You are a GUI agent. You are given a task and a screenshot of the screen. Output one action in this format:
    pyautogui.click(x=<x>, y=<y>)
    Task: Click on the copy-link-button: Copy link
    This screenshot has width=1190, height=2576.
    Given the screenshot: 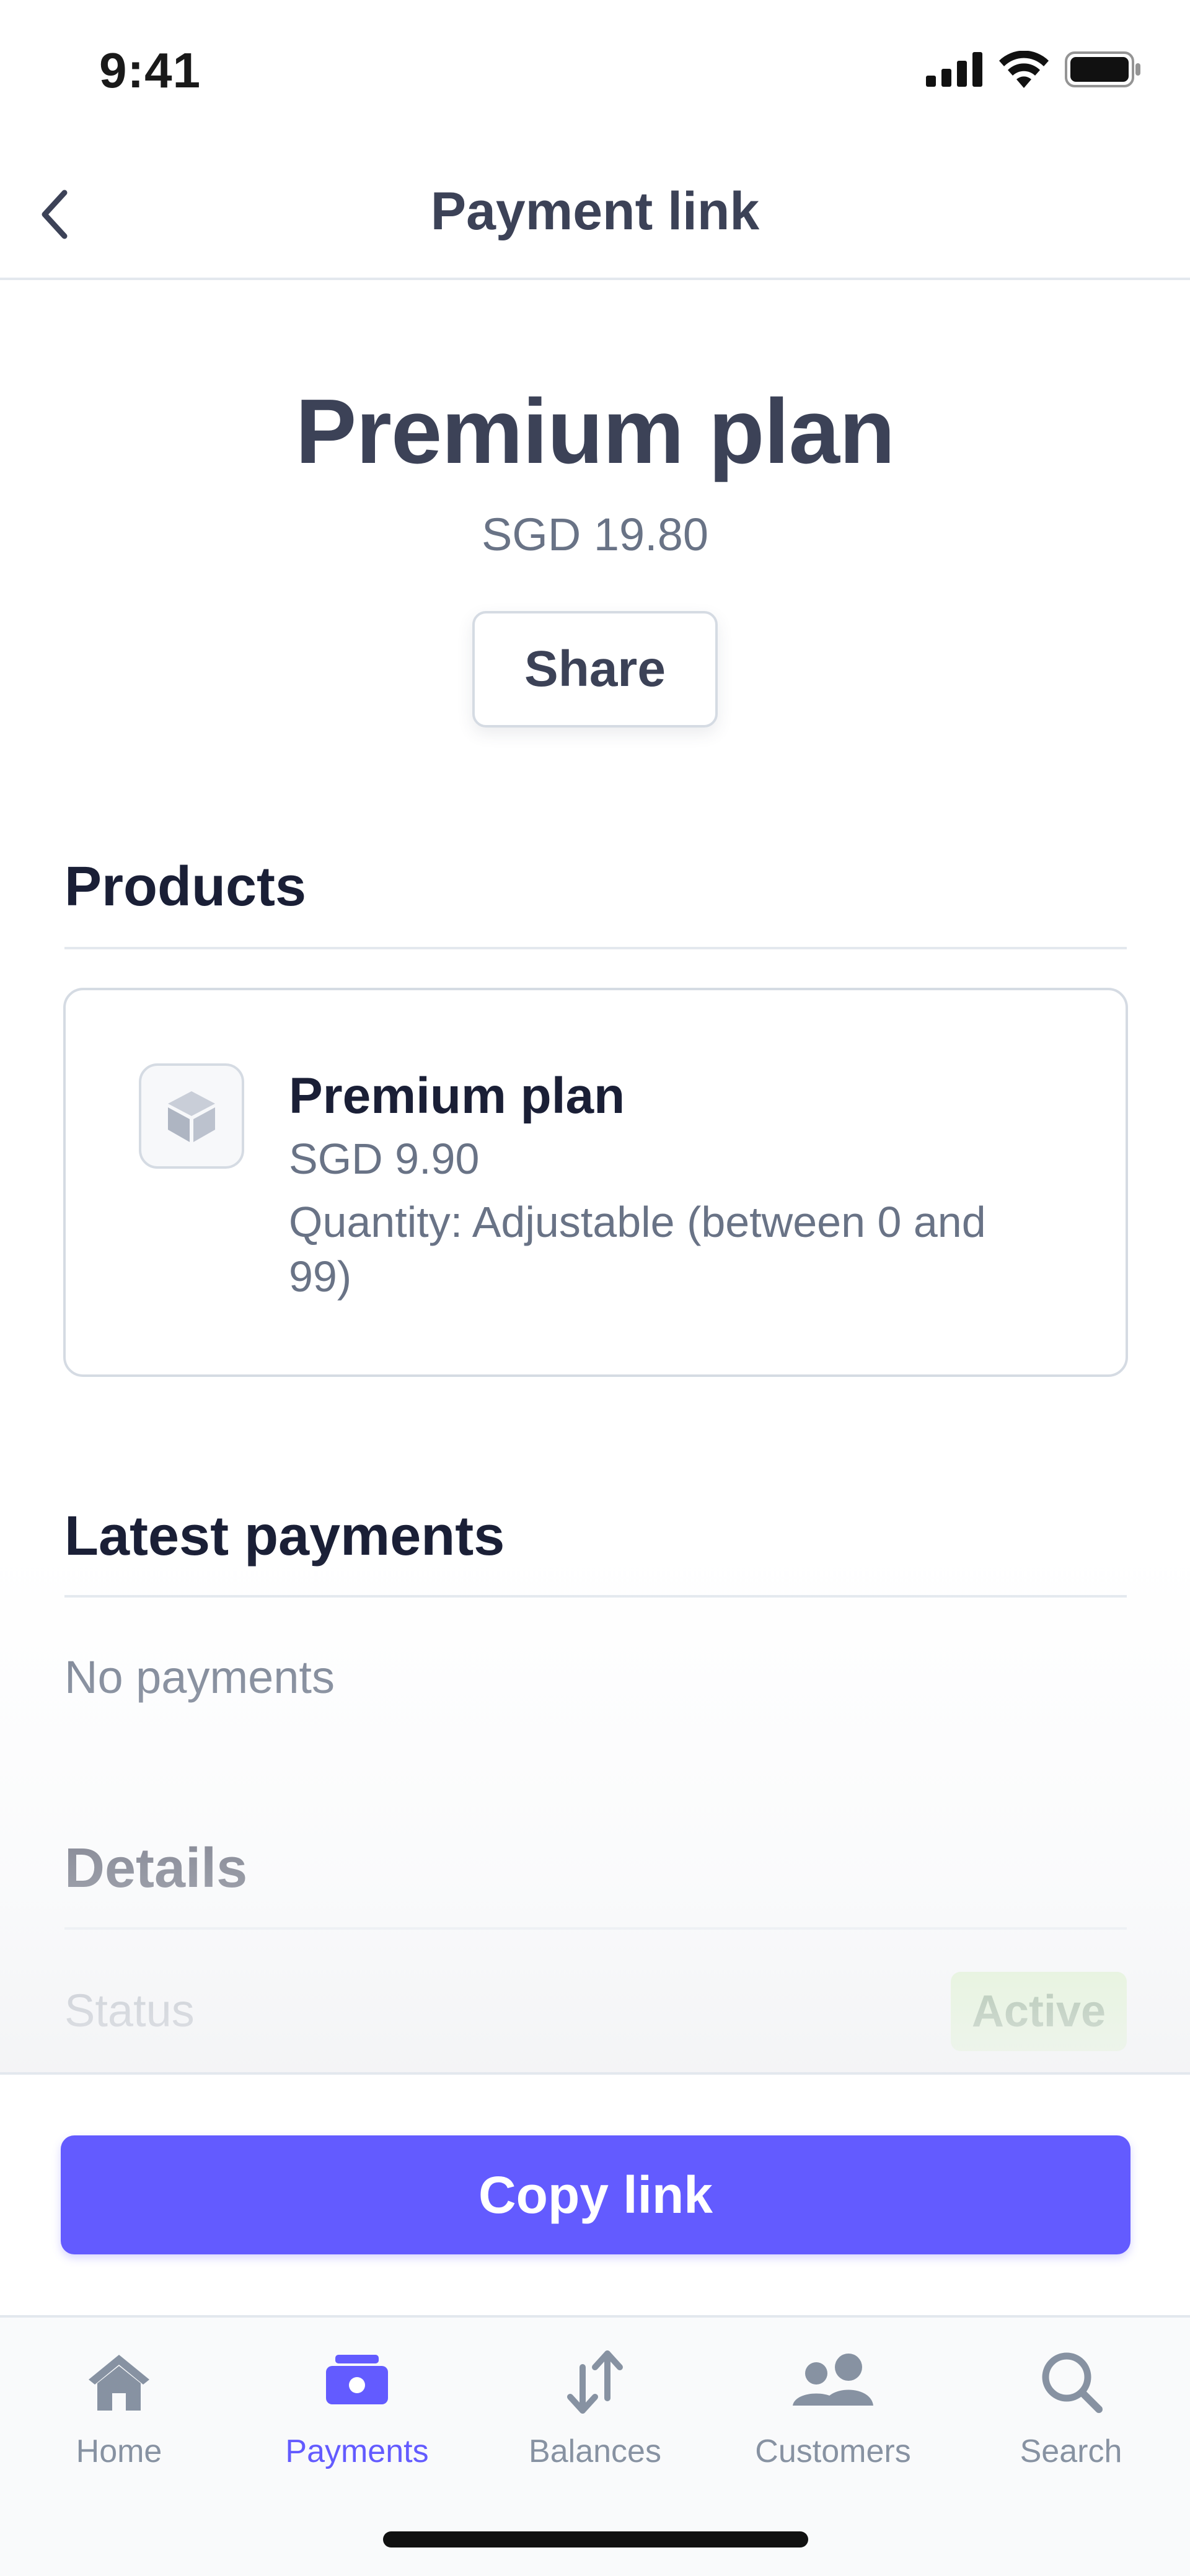 What is the action you would take?
    pyautogui.click(x=595, y=2195)
    